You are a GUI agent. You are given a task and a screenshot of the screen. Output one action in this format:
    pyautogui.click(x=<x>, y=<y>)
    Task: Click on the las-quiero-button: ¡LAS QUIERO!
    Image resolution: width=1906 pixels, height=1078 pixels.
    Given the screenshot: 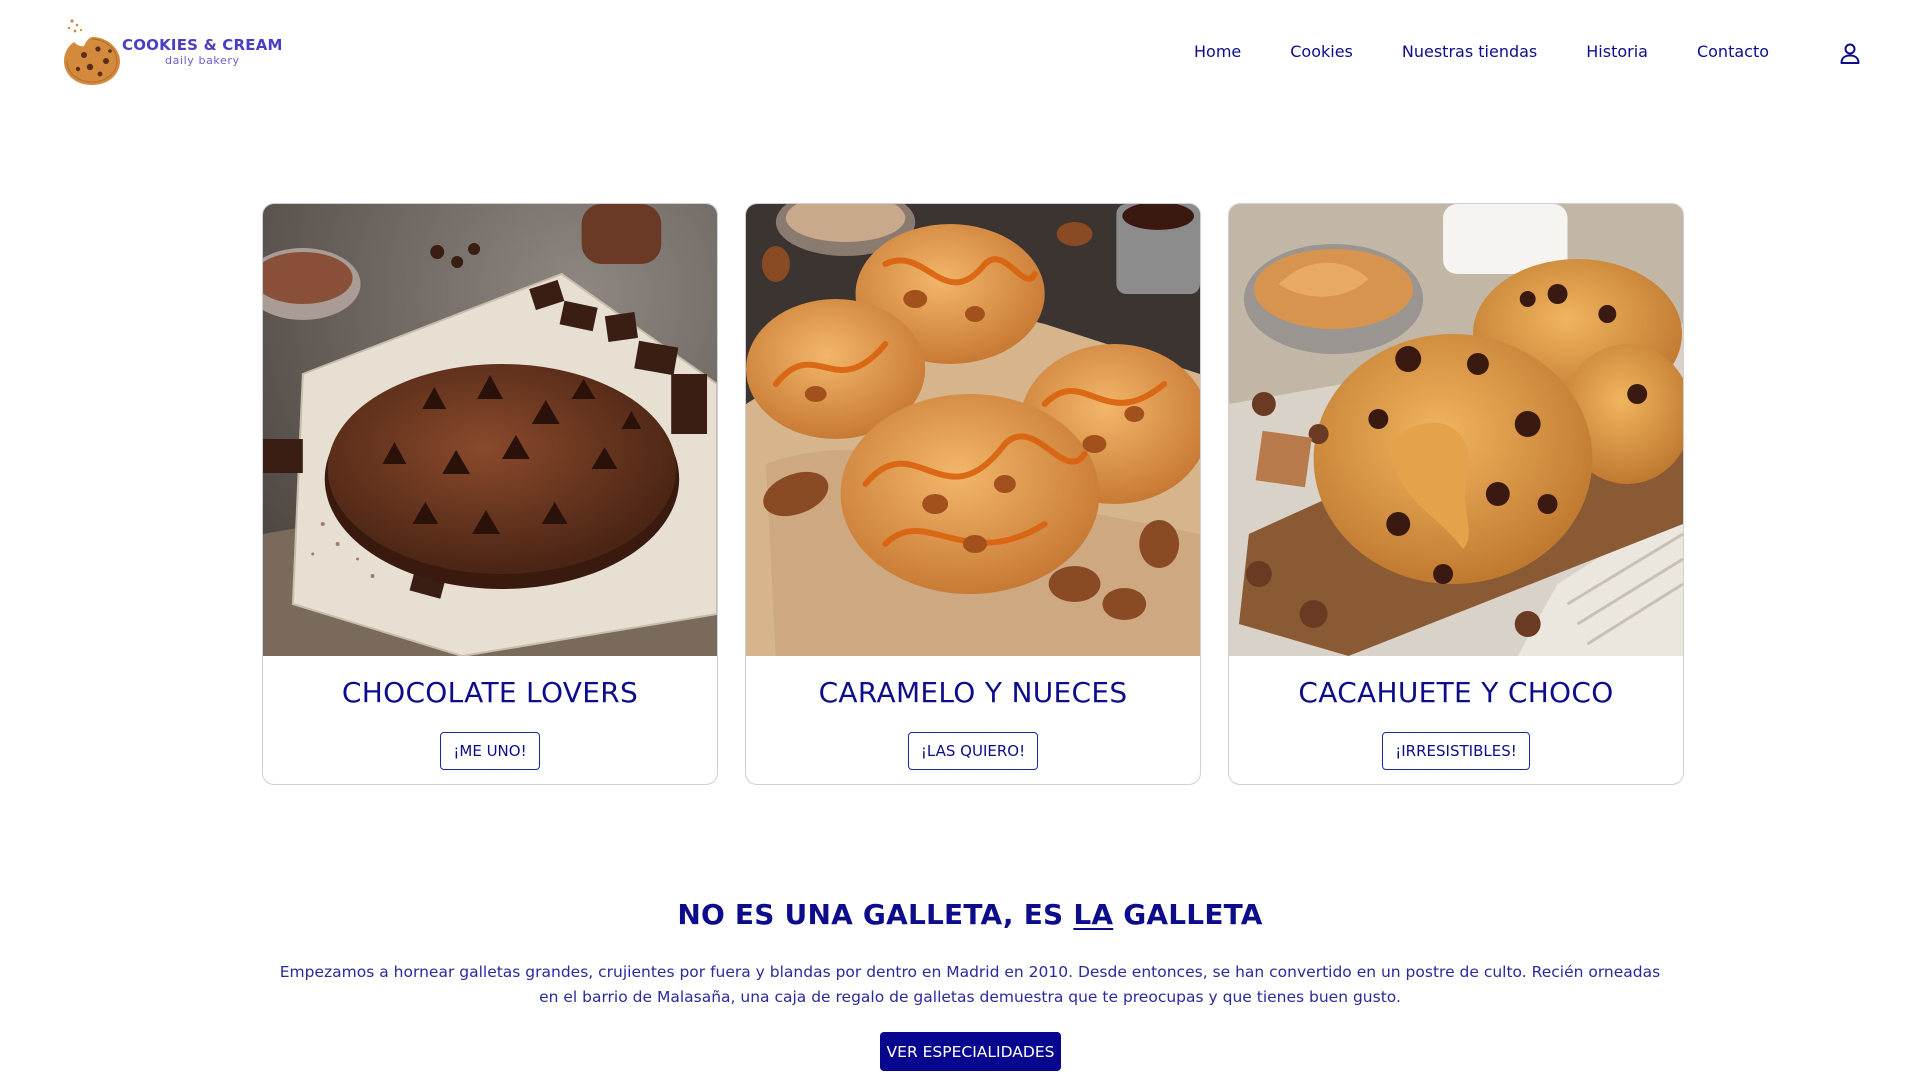 What is the action you would take?
    pyautogui.click(x=973, y=751)
    